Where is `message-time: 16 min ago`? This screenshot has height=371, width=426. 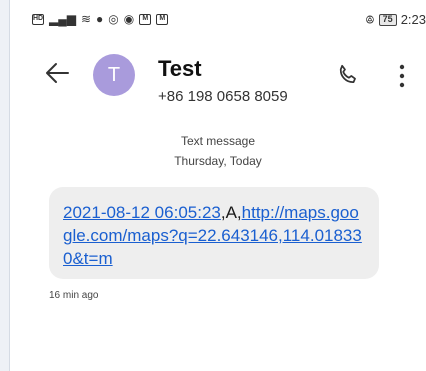 message-time: 16 min ago is located at coordinates (74, 295).